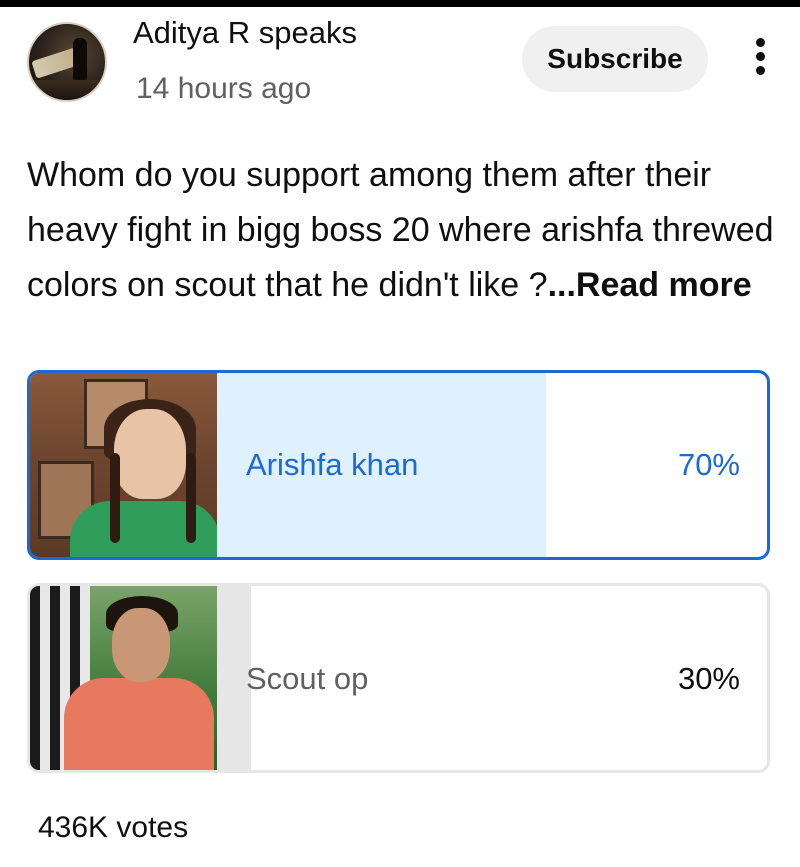  I want to click on kebab-menu-icon, so click(760, 61).